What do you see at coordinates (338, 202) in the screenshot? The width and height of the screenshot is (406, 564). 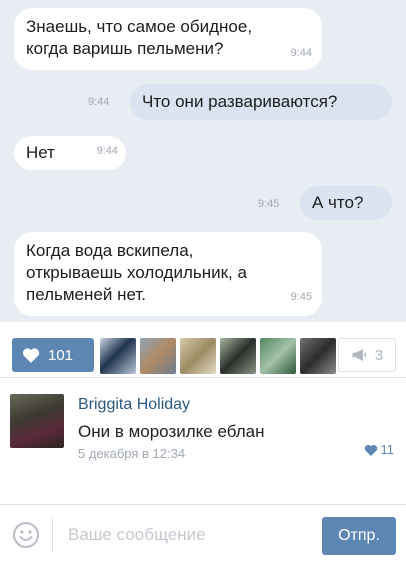 I see `message-text: А что?` at bounding box center [338, 202].